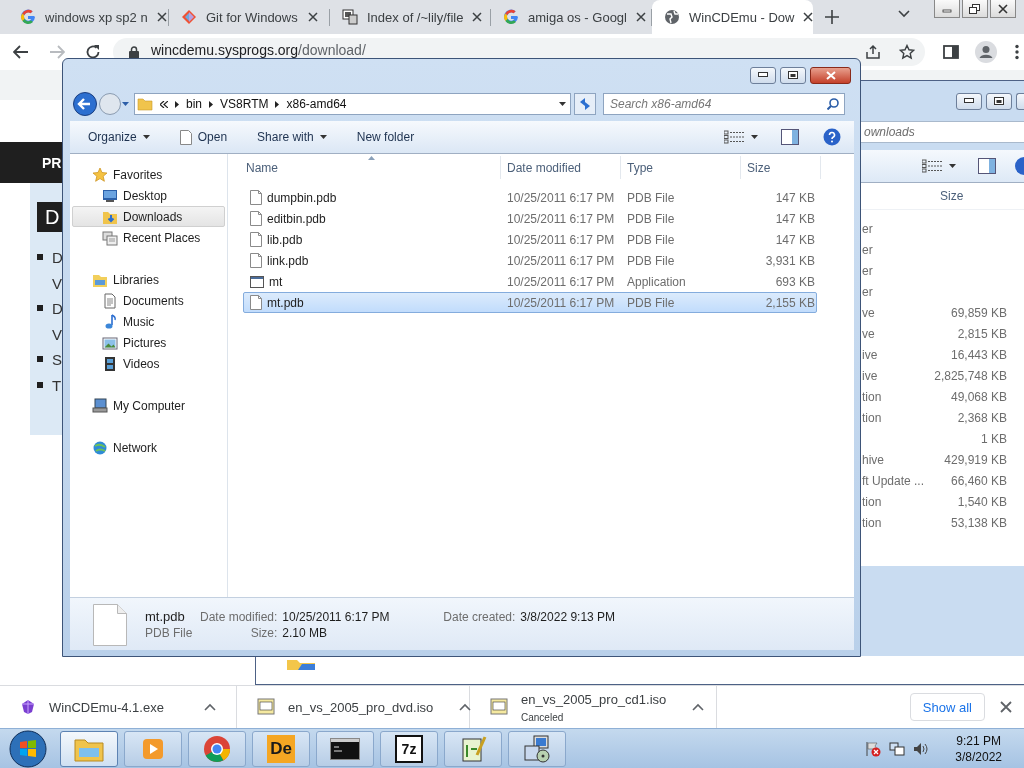  I want to click on column-header: Type, so click(681, 167).